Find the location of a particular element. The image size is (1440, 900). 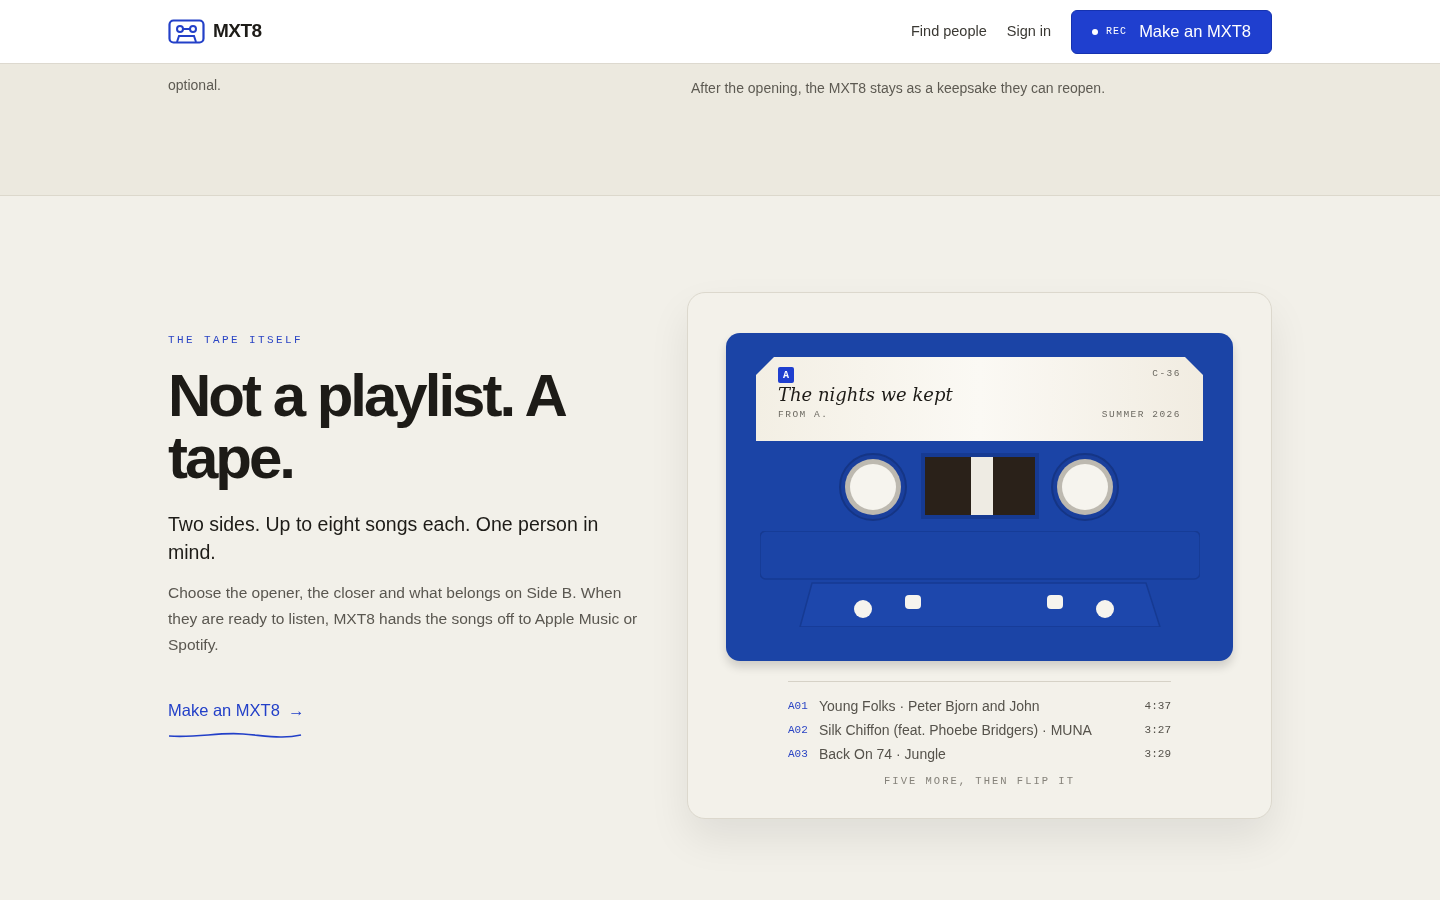

make-mxt8-button: REC Make an MXT8 is located at coordinates (1171, 31).